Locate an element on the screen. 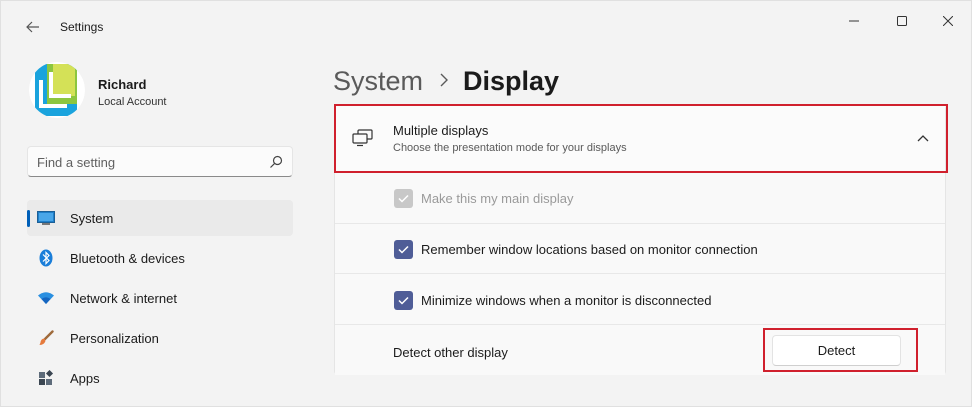 The height and width of the screenshot is (407, 972). sidebar-item-bluetooth: Bluetooth & devices is located at coordinates (160, 258).